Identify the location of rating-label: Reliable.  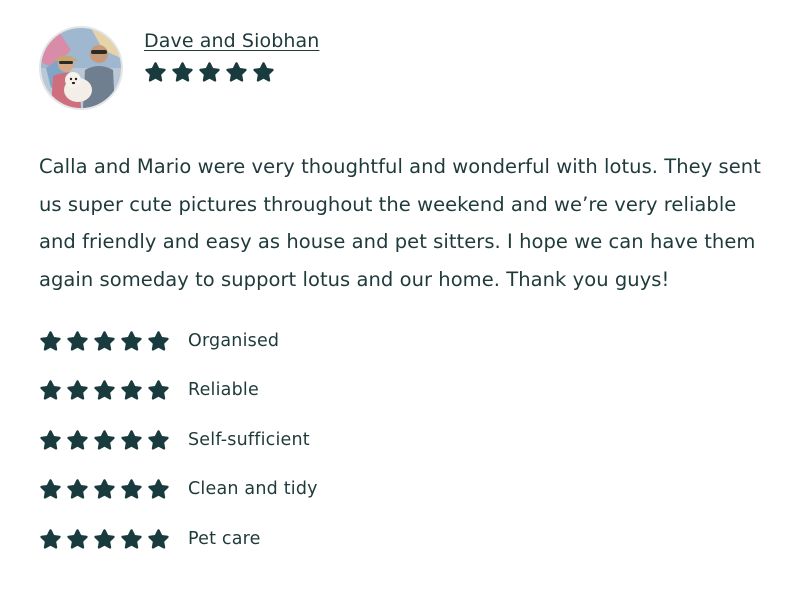
(223, 390).